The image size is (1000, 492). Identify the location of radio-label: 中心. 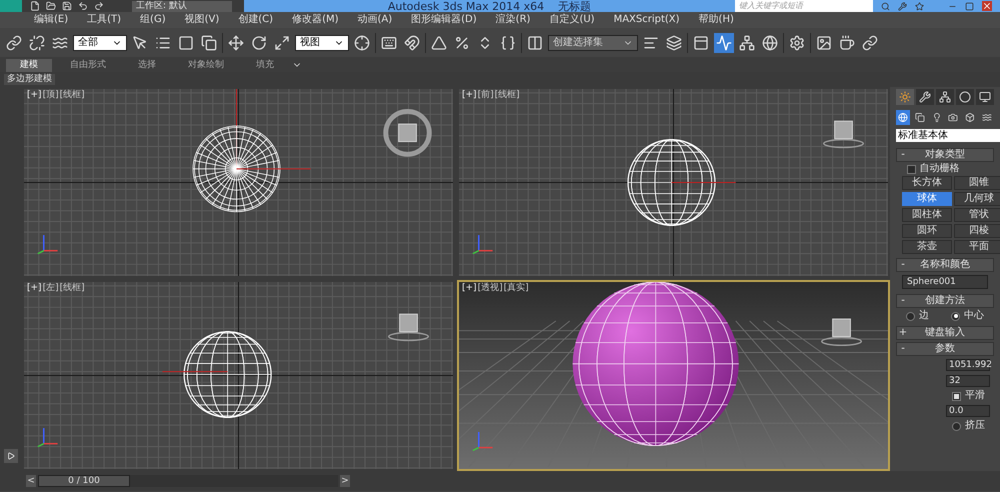
(974, 316).